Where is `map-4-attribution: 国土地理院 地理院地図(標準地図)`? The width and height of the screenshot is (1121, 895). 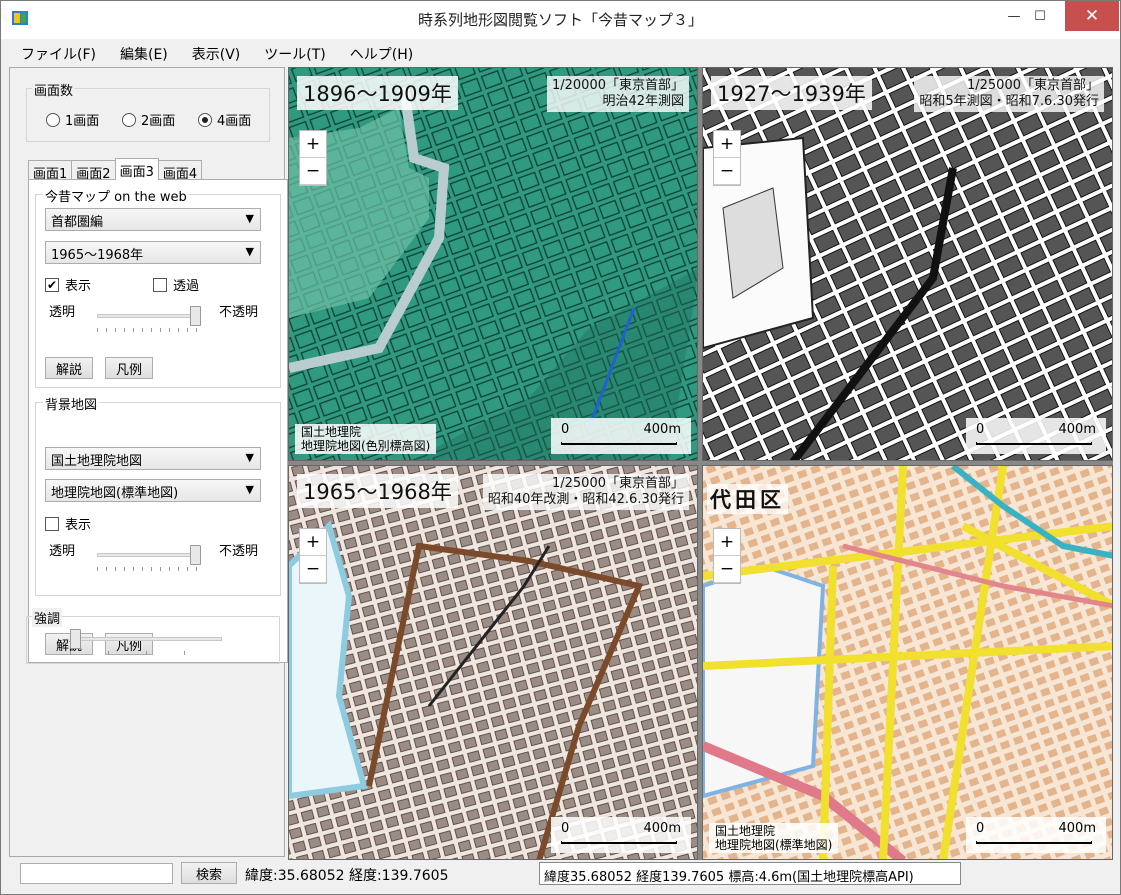 map-4-attribution: 国土地理院 地理院地図(標準地図) is located at coordinates (774, 838).